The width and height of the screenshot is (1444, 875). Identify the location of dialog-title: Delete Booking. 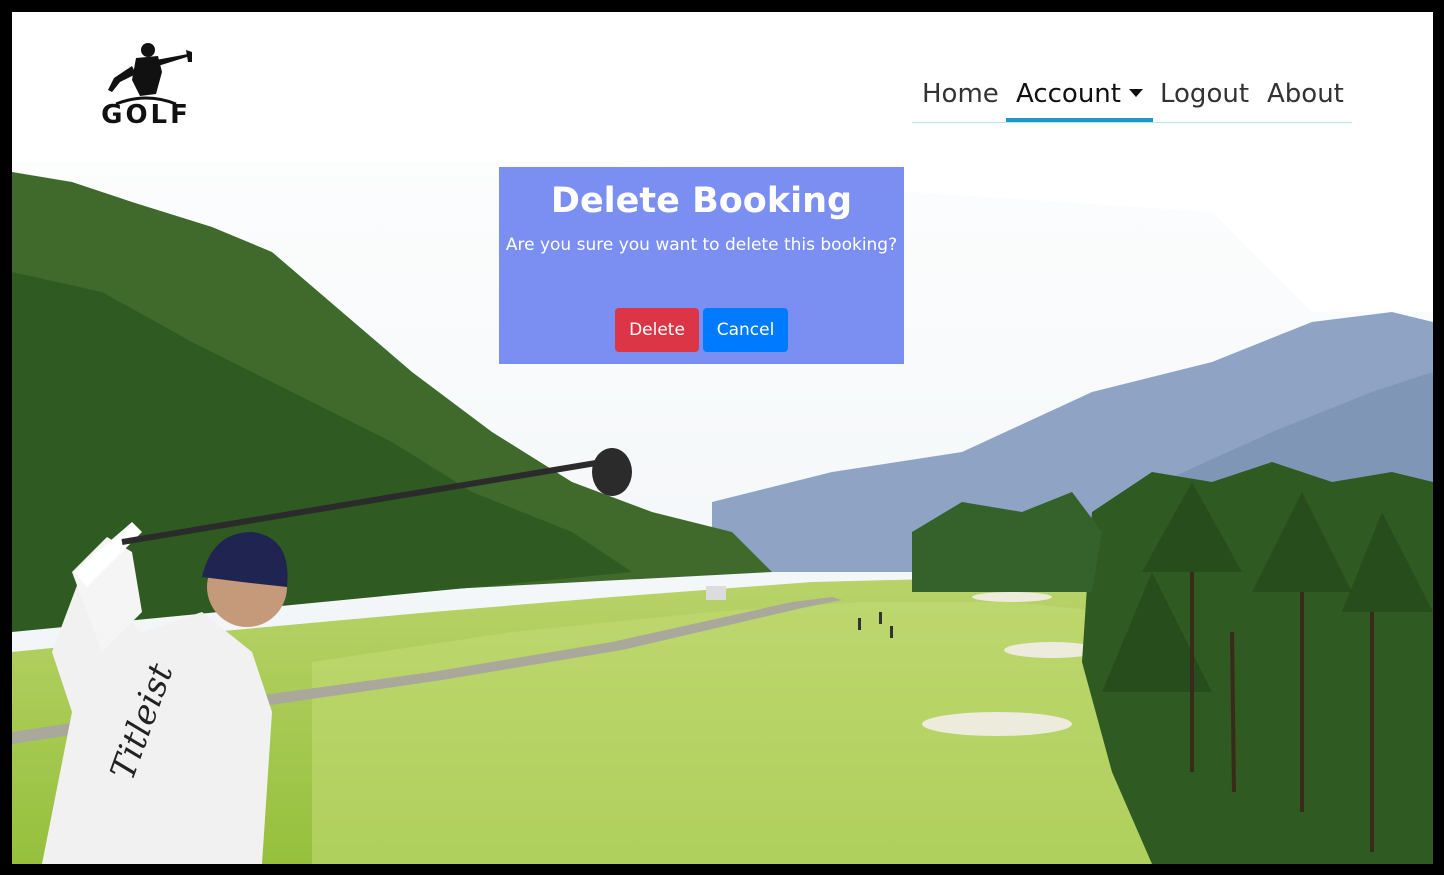
(701, 201).